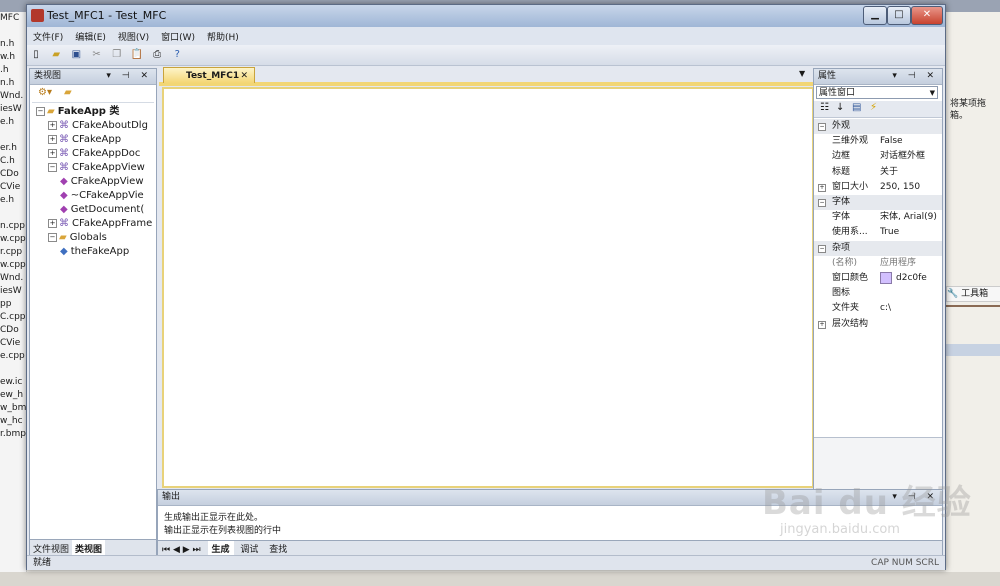 The image size is (1000, 586). I want to click on property-row: 三维外观 False, so click(878, 141).